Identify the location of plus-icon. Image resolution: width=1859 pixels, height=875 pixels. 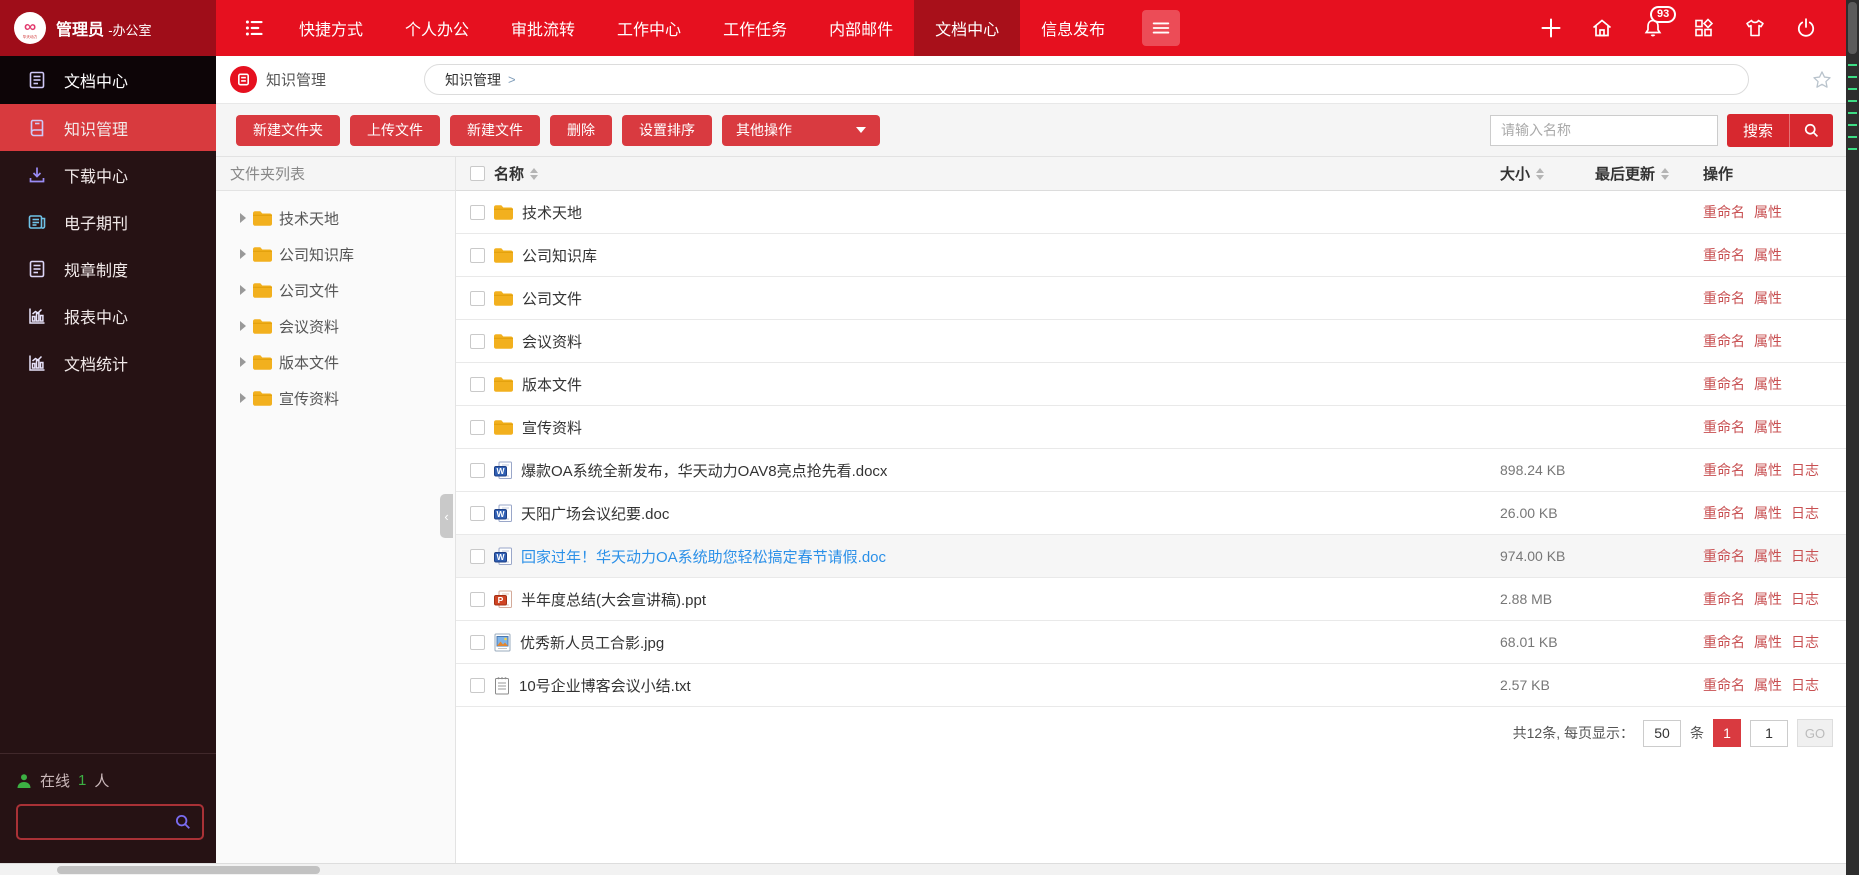
(1551, 28).